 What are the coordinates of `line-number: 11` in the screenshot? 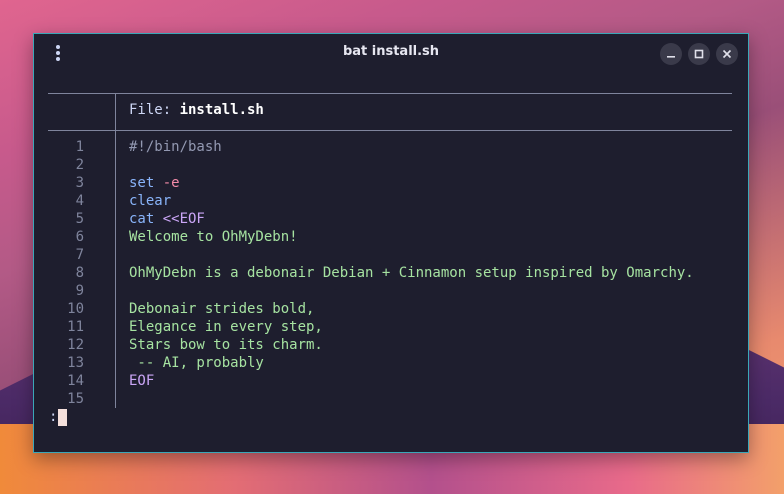 It's located at (75, 327).